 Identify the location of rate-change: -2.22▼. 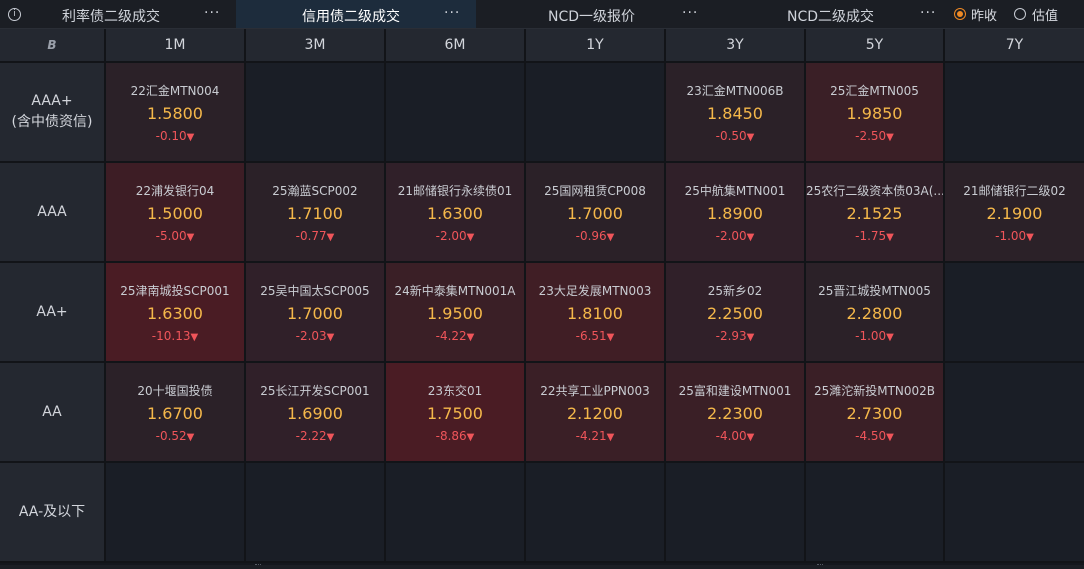
(315, 436).